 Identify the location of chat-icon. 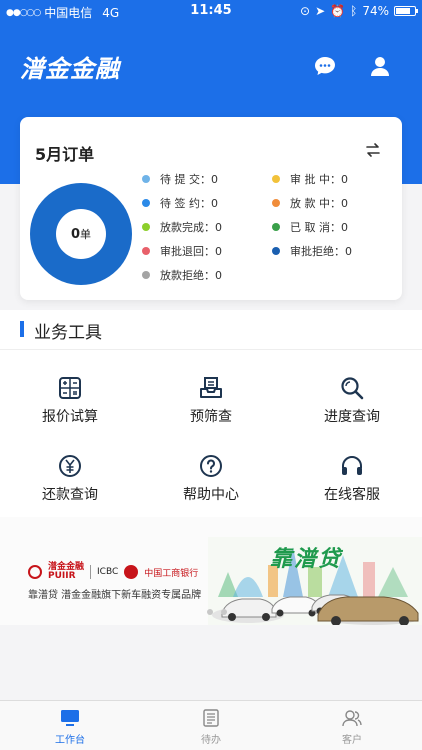
(325, 66).